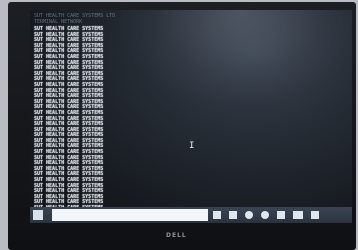 The height and width of the screenshot is (250, 358). Describe the element at coordinates (38, 215) in the screenshot. I see `windows-start-icon` at that location.